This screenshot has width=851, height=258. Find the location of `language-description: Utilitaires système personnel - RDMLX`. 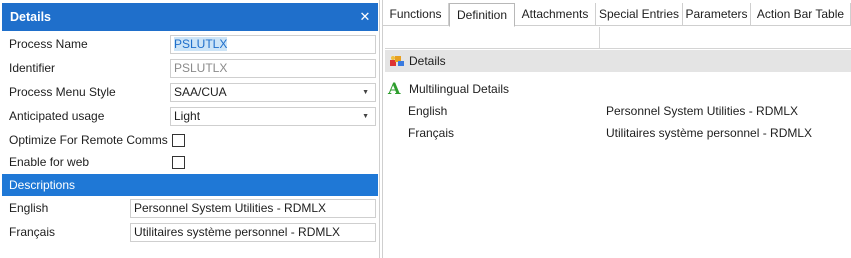

language-description: Utilitaires système personnel - RDMLX is located at coordinates (709, 133).